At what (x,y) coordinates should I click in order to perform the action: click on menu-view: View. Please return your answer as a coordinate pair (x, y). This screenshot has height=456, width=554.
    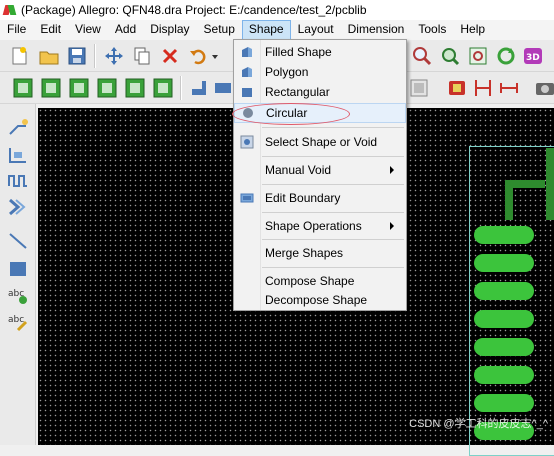
    Looking at the image, I should click on (88, 30).